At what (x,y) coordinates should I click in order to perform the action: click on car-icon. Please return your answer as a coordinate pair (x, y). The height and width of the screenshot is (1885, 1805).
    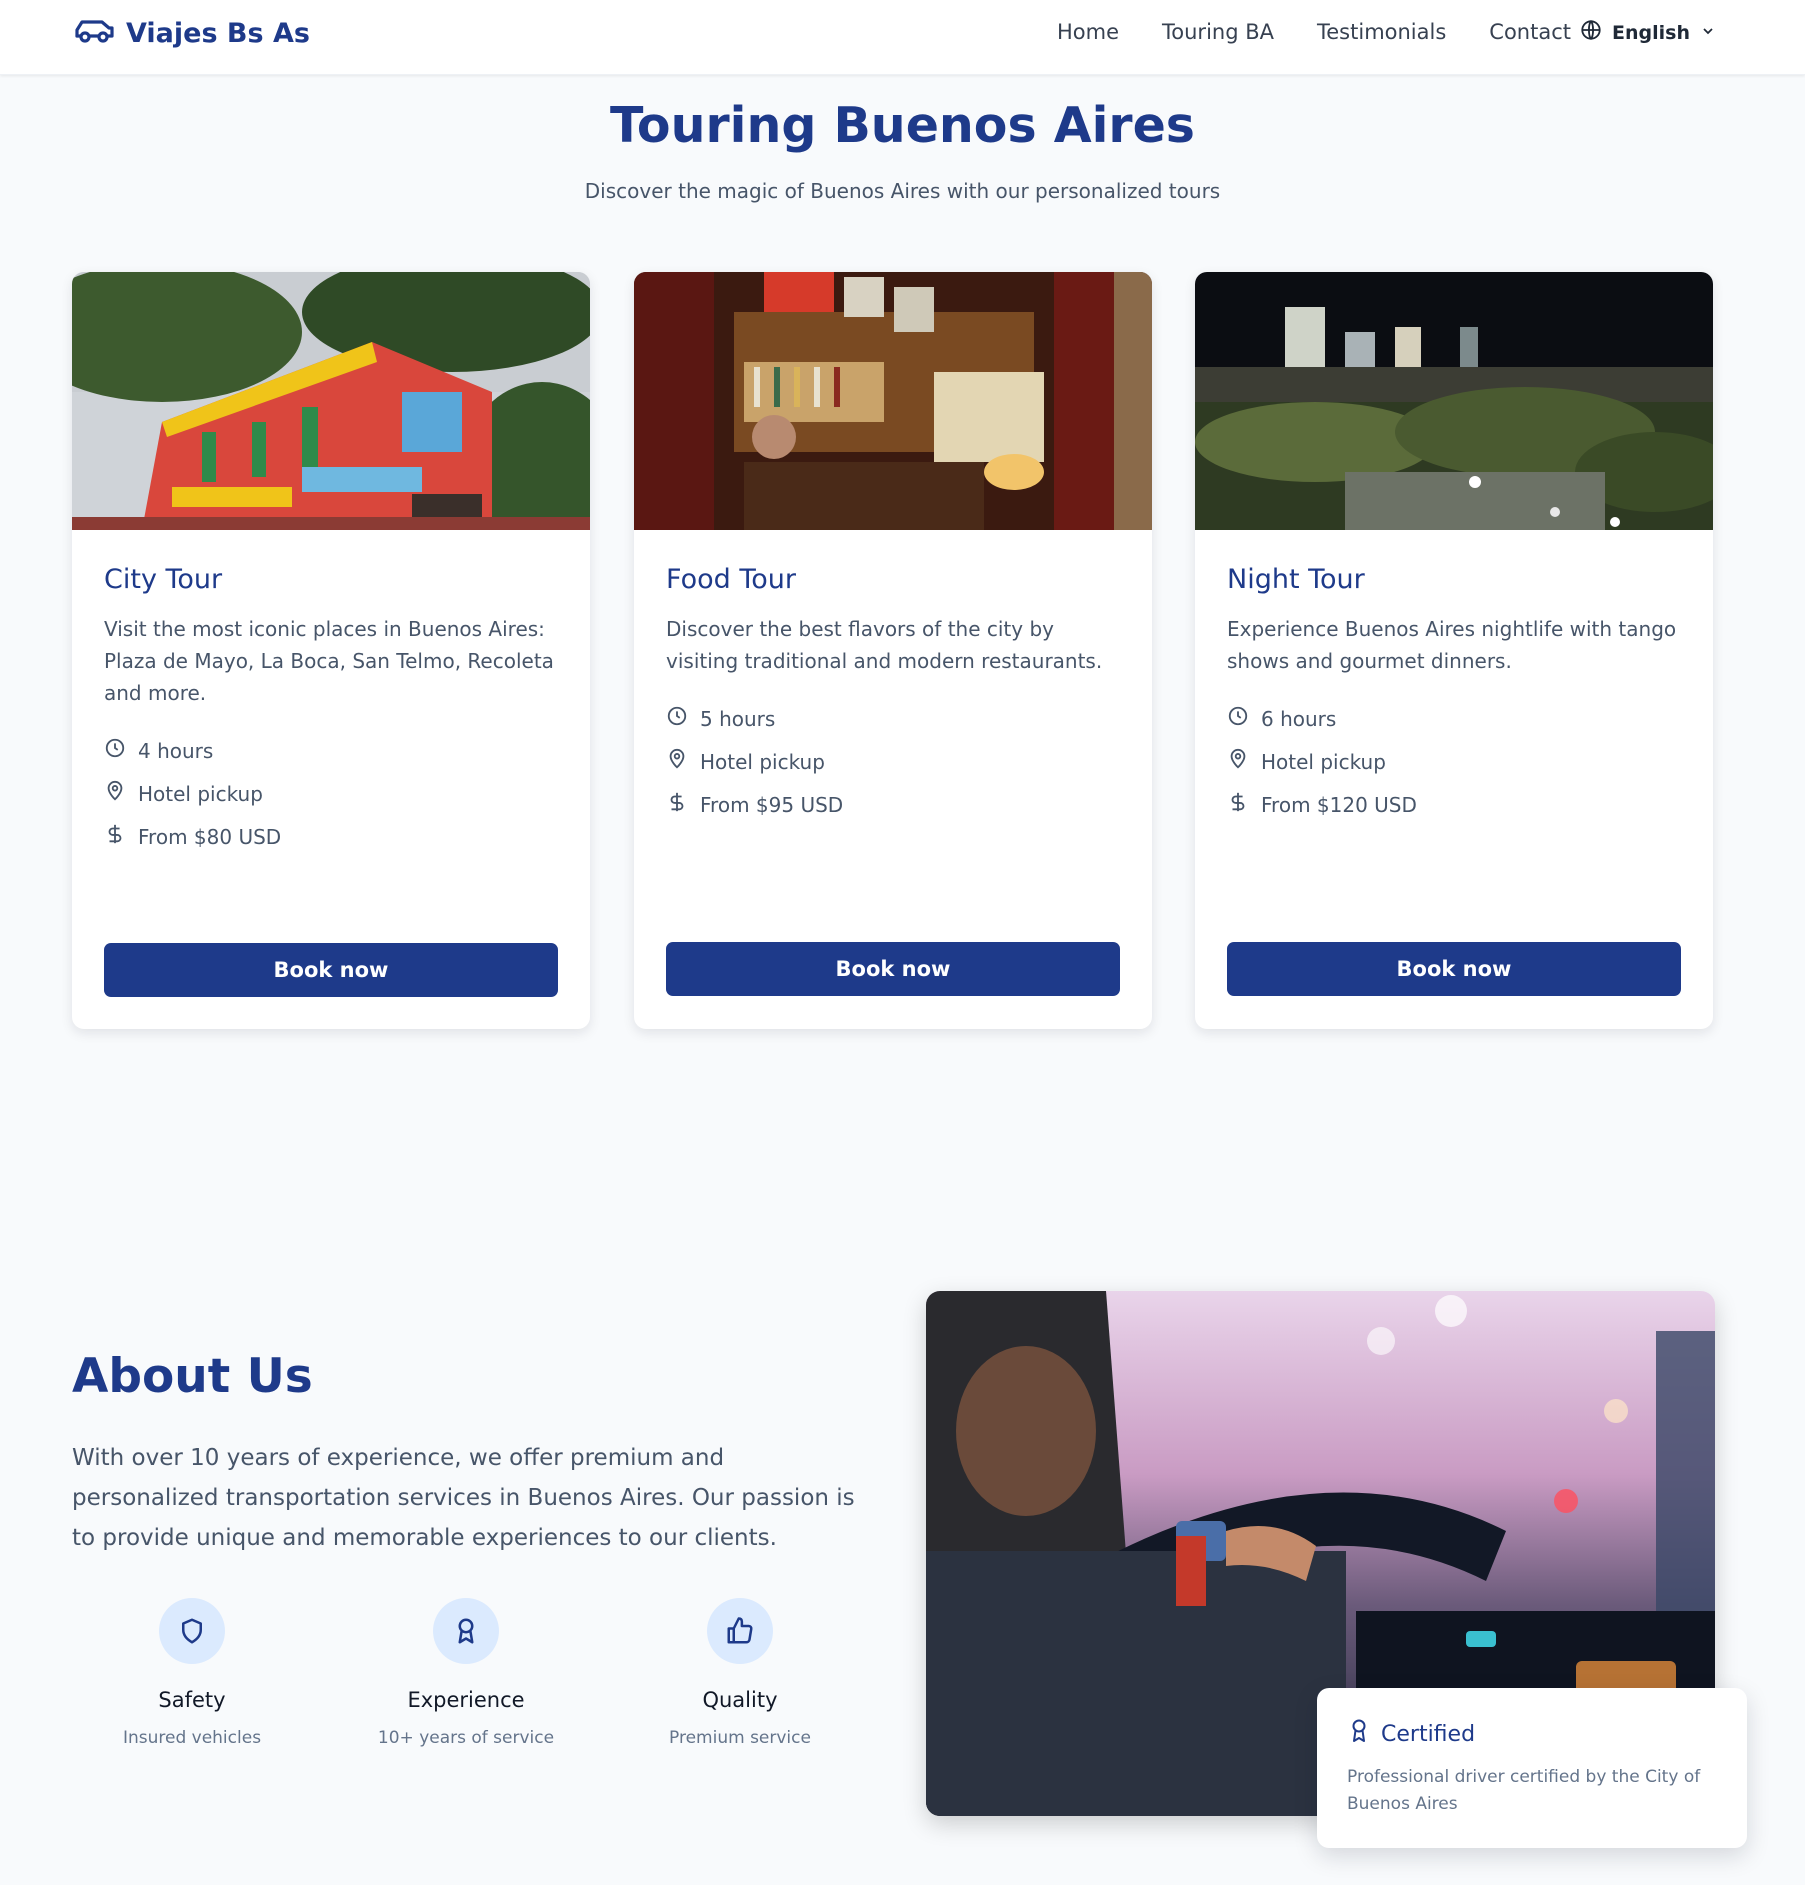
    Looking at the image, I should click on (94, 33).